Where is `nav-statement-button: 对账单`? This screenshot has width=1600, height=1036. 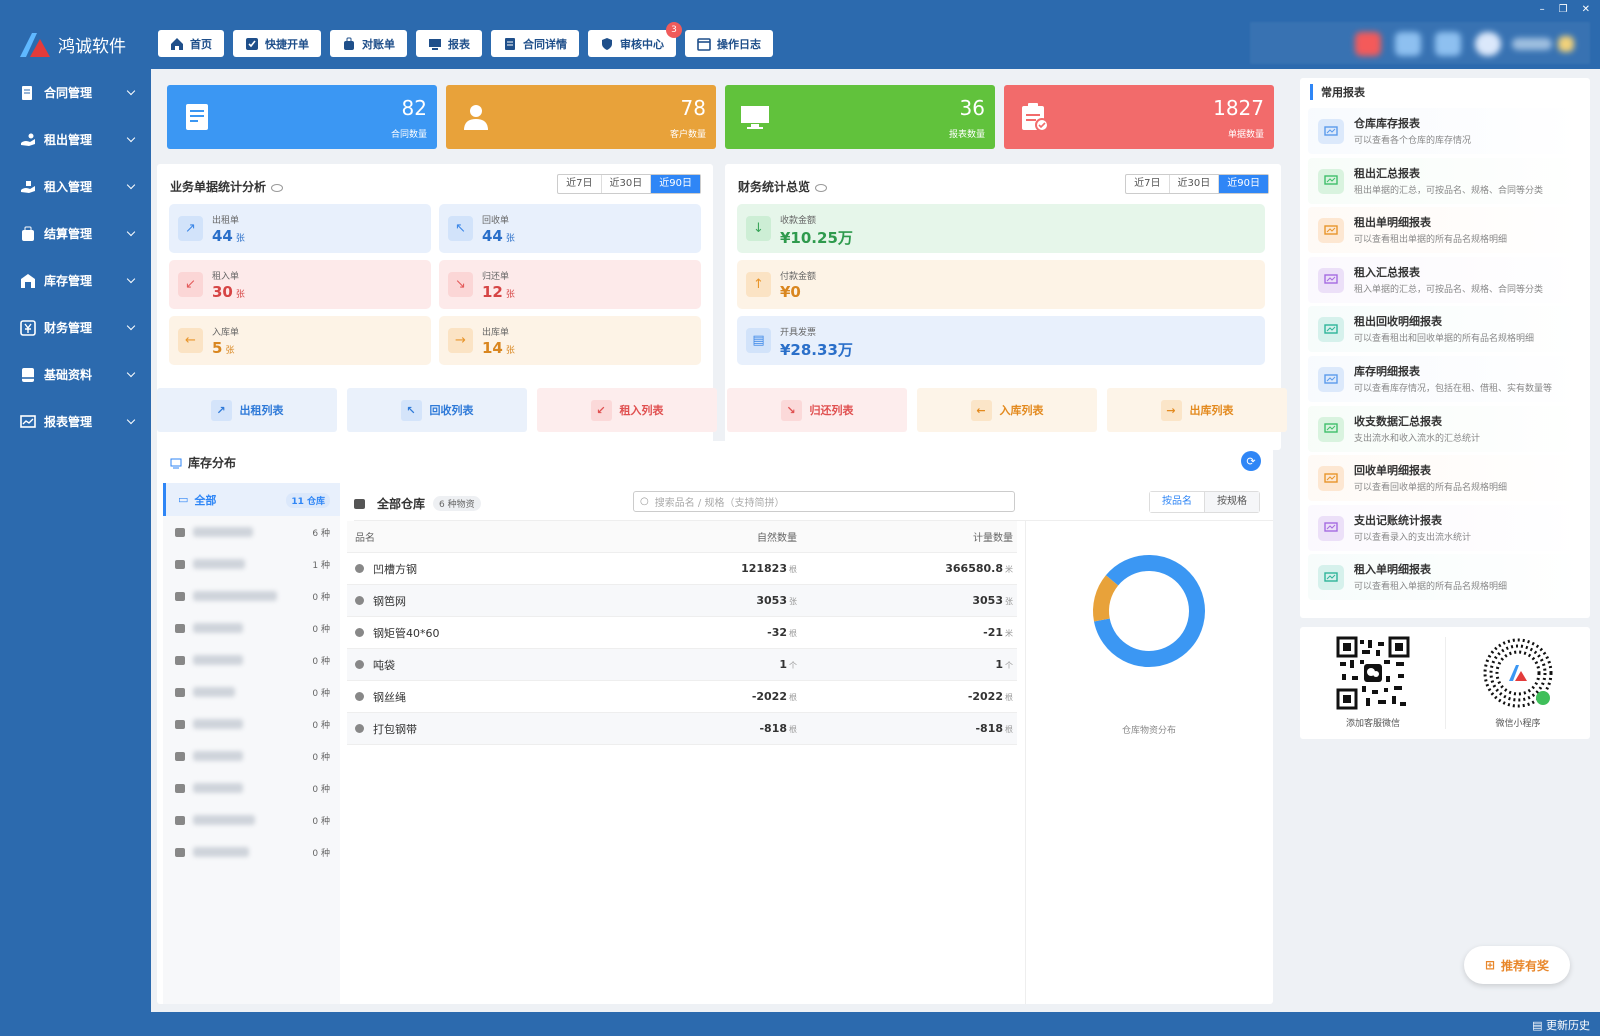 nav-statement-button: 对账单 is located at coordinates (368, 43).